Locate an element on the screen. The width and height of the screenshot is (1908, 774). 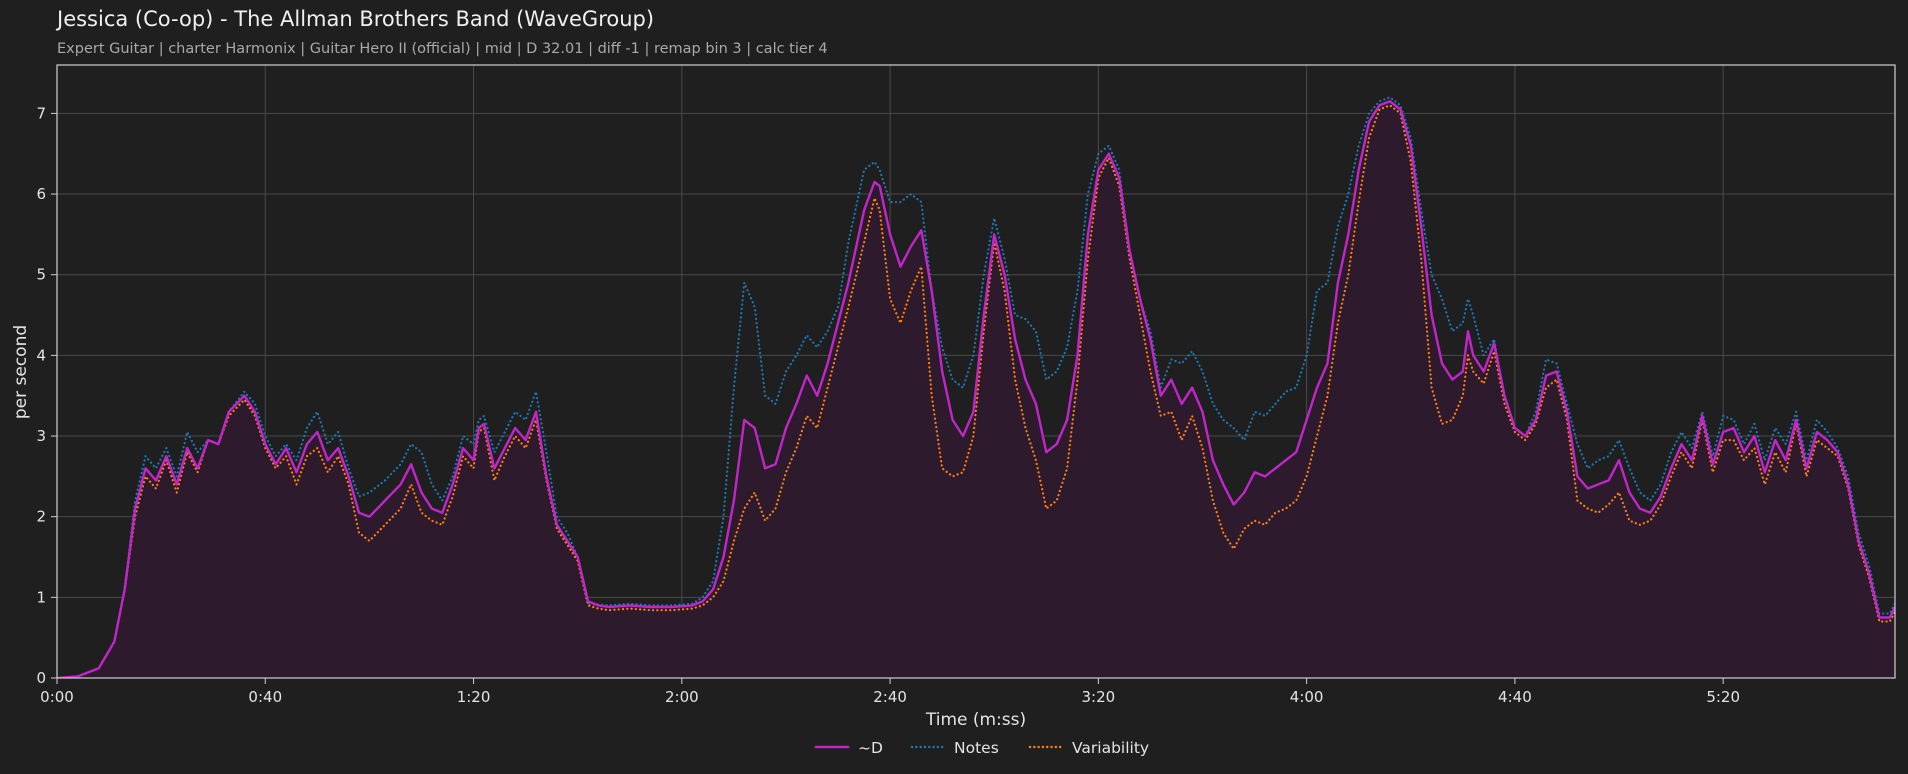
y-tick-label: 5 is located at coordinates (41, 275).